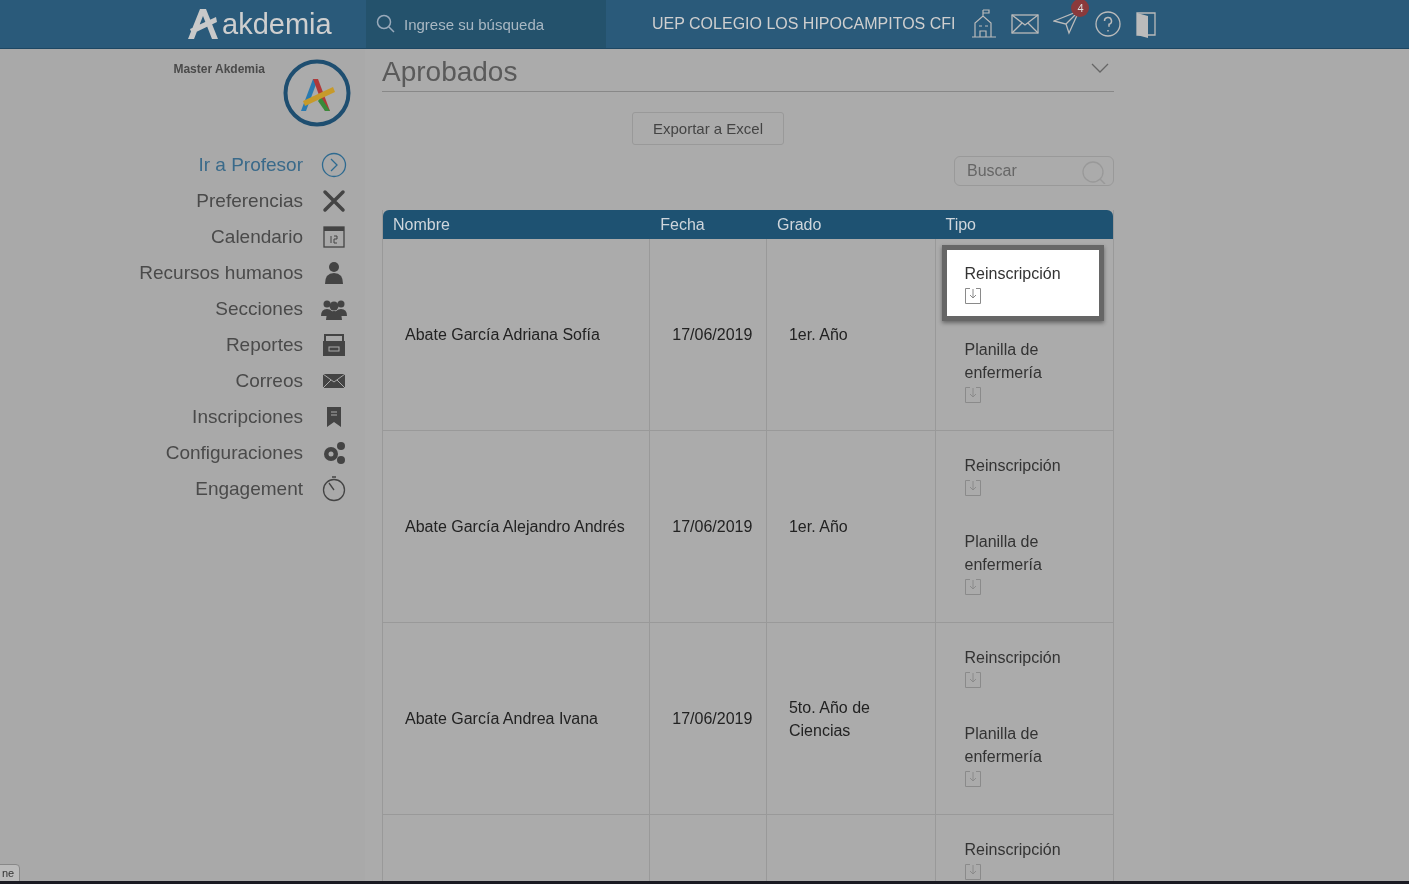  Describe the element at coordinates (334, 489) in the screenshot. I see `stopwatch-icon` at that location.